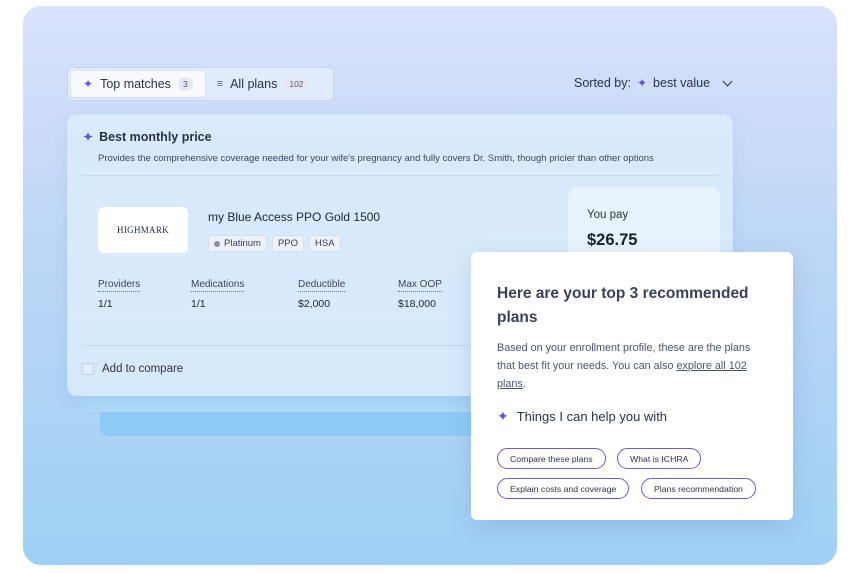  I want to click on badge-label: Platinum, so click(242, 243).